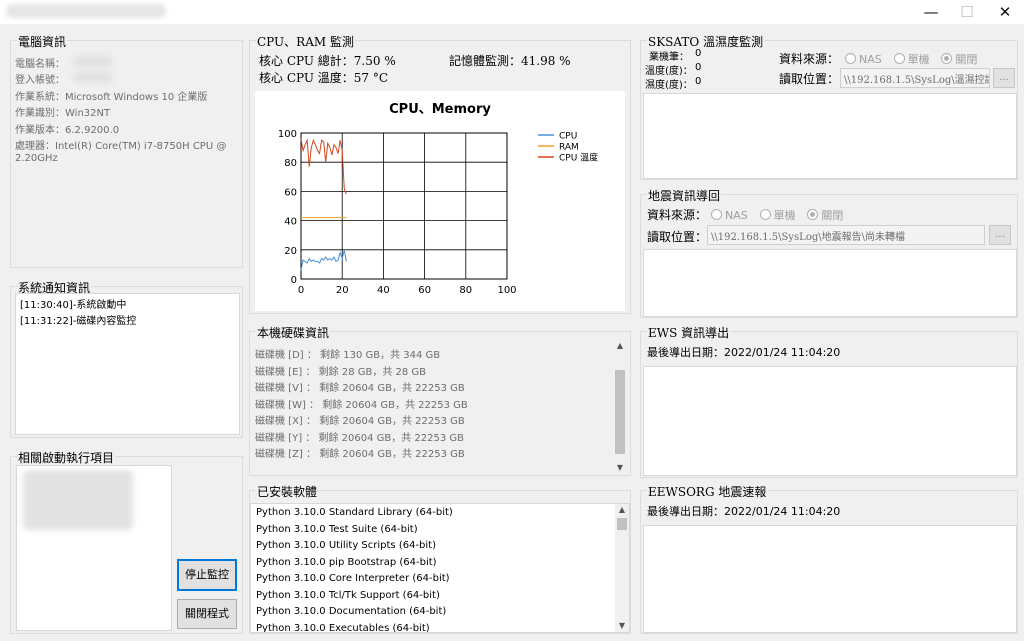 The image size is (1024, 641). What do you see at coordinates (73, 305) in the screenshot?
I see `list-item: [11:30:40]-系統啟動中` at bounding box center [73, 305].